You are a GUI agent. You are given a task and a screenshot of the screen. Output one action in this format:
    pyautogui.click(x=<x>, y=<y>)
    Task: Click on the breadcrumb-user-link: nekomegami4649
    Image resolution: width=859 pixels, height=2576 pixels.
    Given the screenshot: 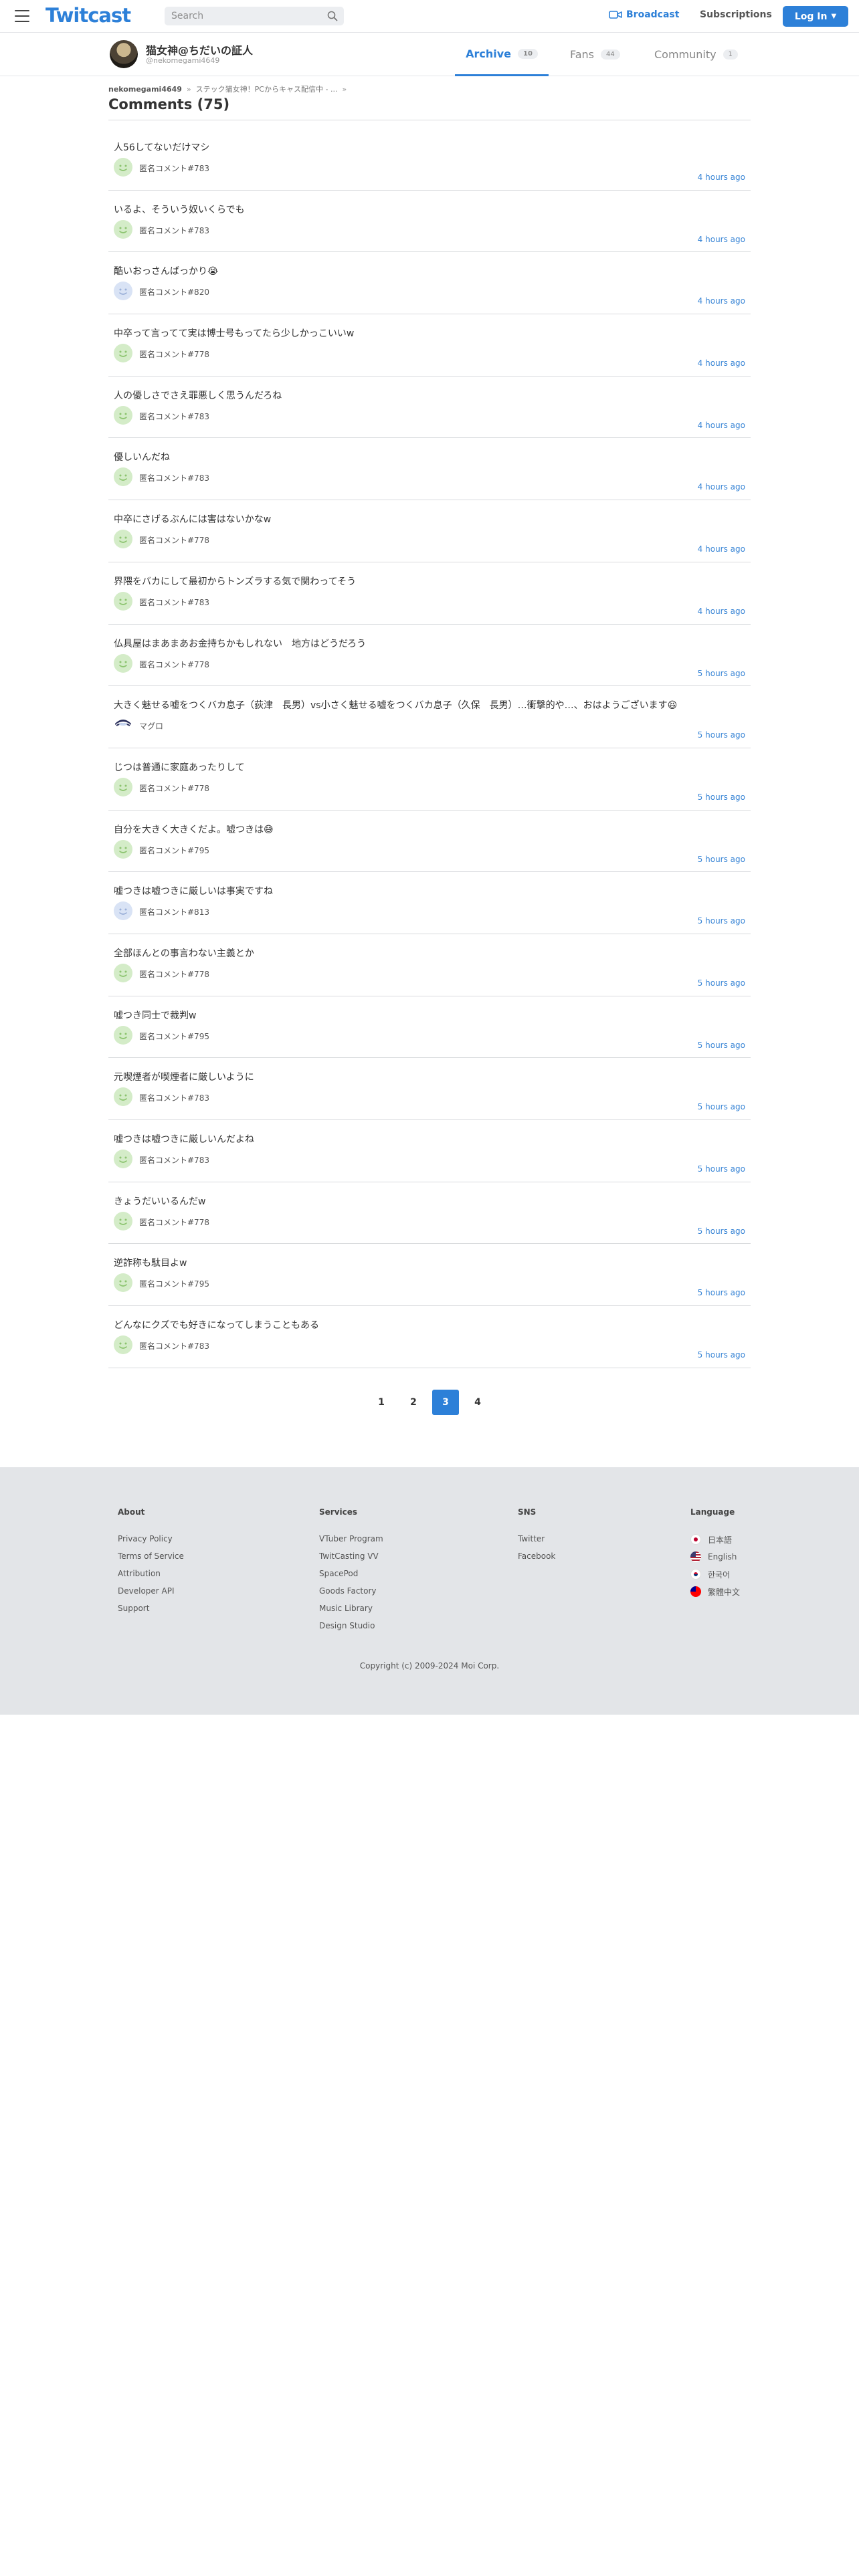 What is the action you would take?
    pyautogui.click(x=145, y=90)
    